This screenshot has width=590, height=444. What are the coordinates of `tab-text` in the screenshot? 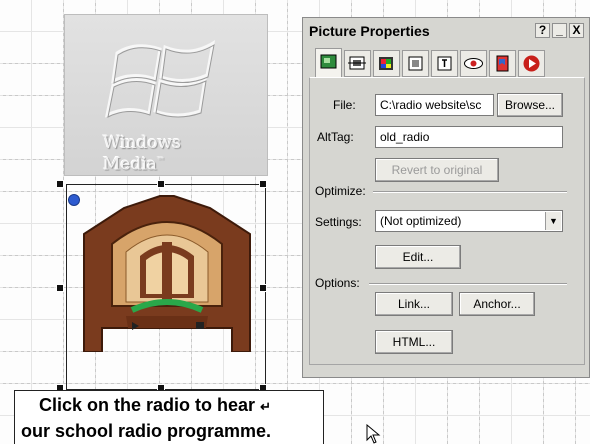 It's located at (444, 63).